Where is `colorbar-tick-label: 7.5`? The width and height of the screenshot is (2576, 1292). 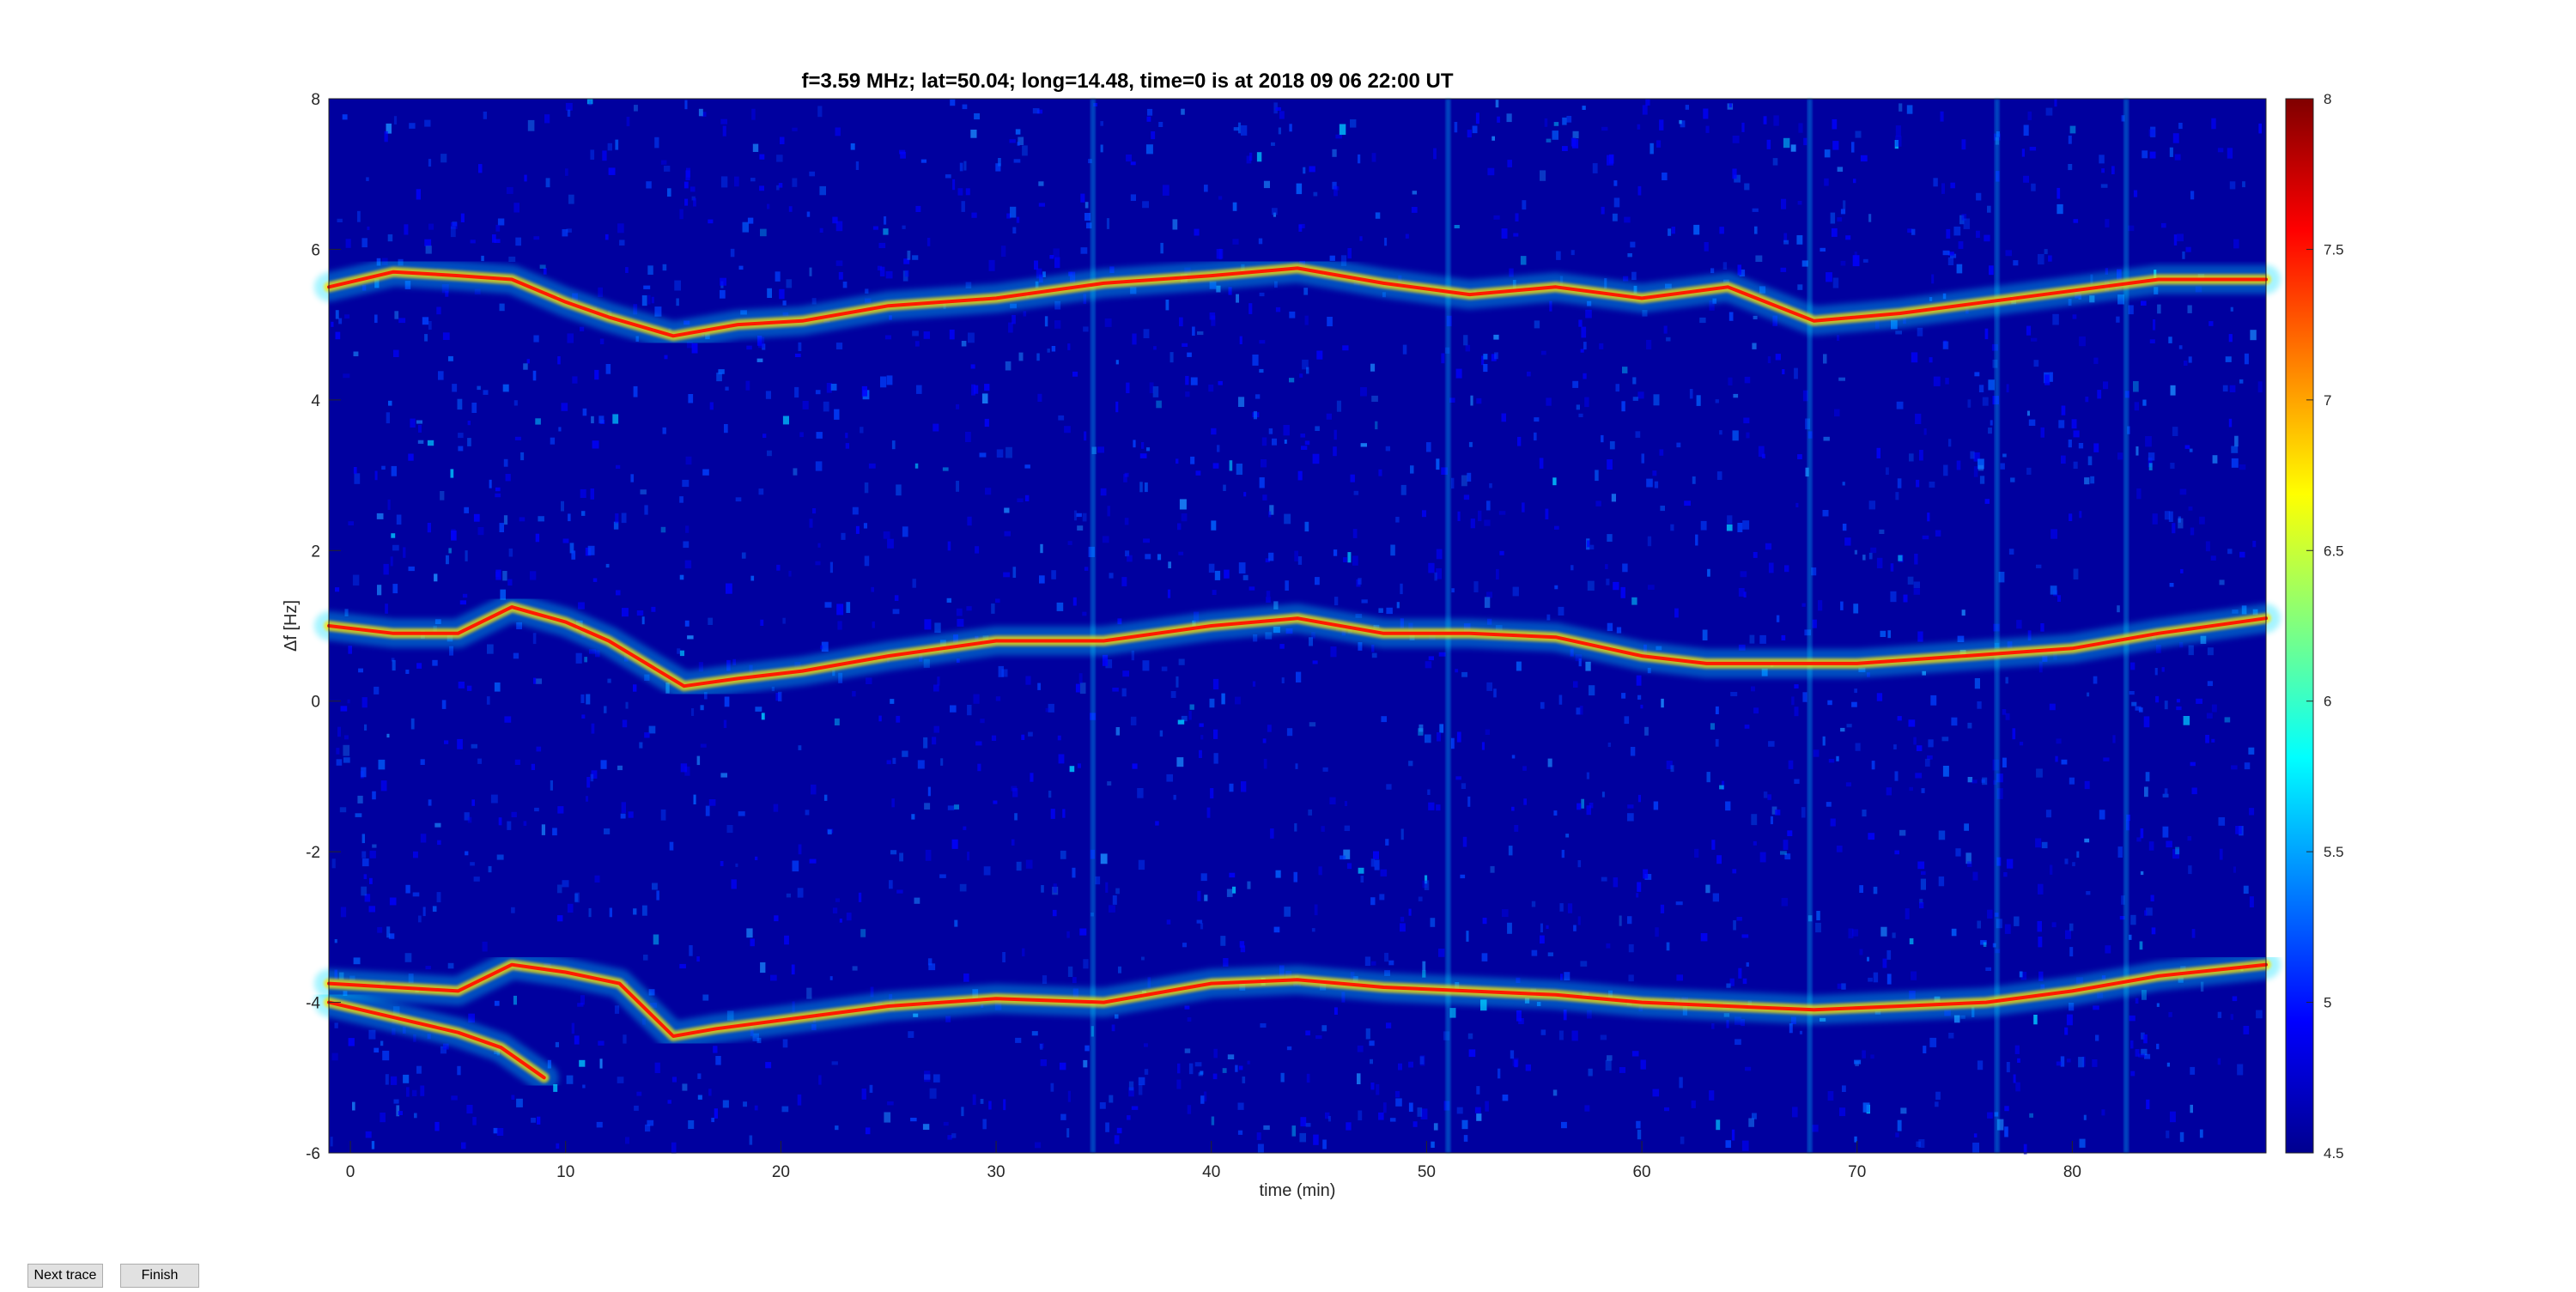 colorbar-tick-label: 7.5 is located at coordinates (2334, 249).